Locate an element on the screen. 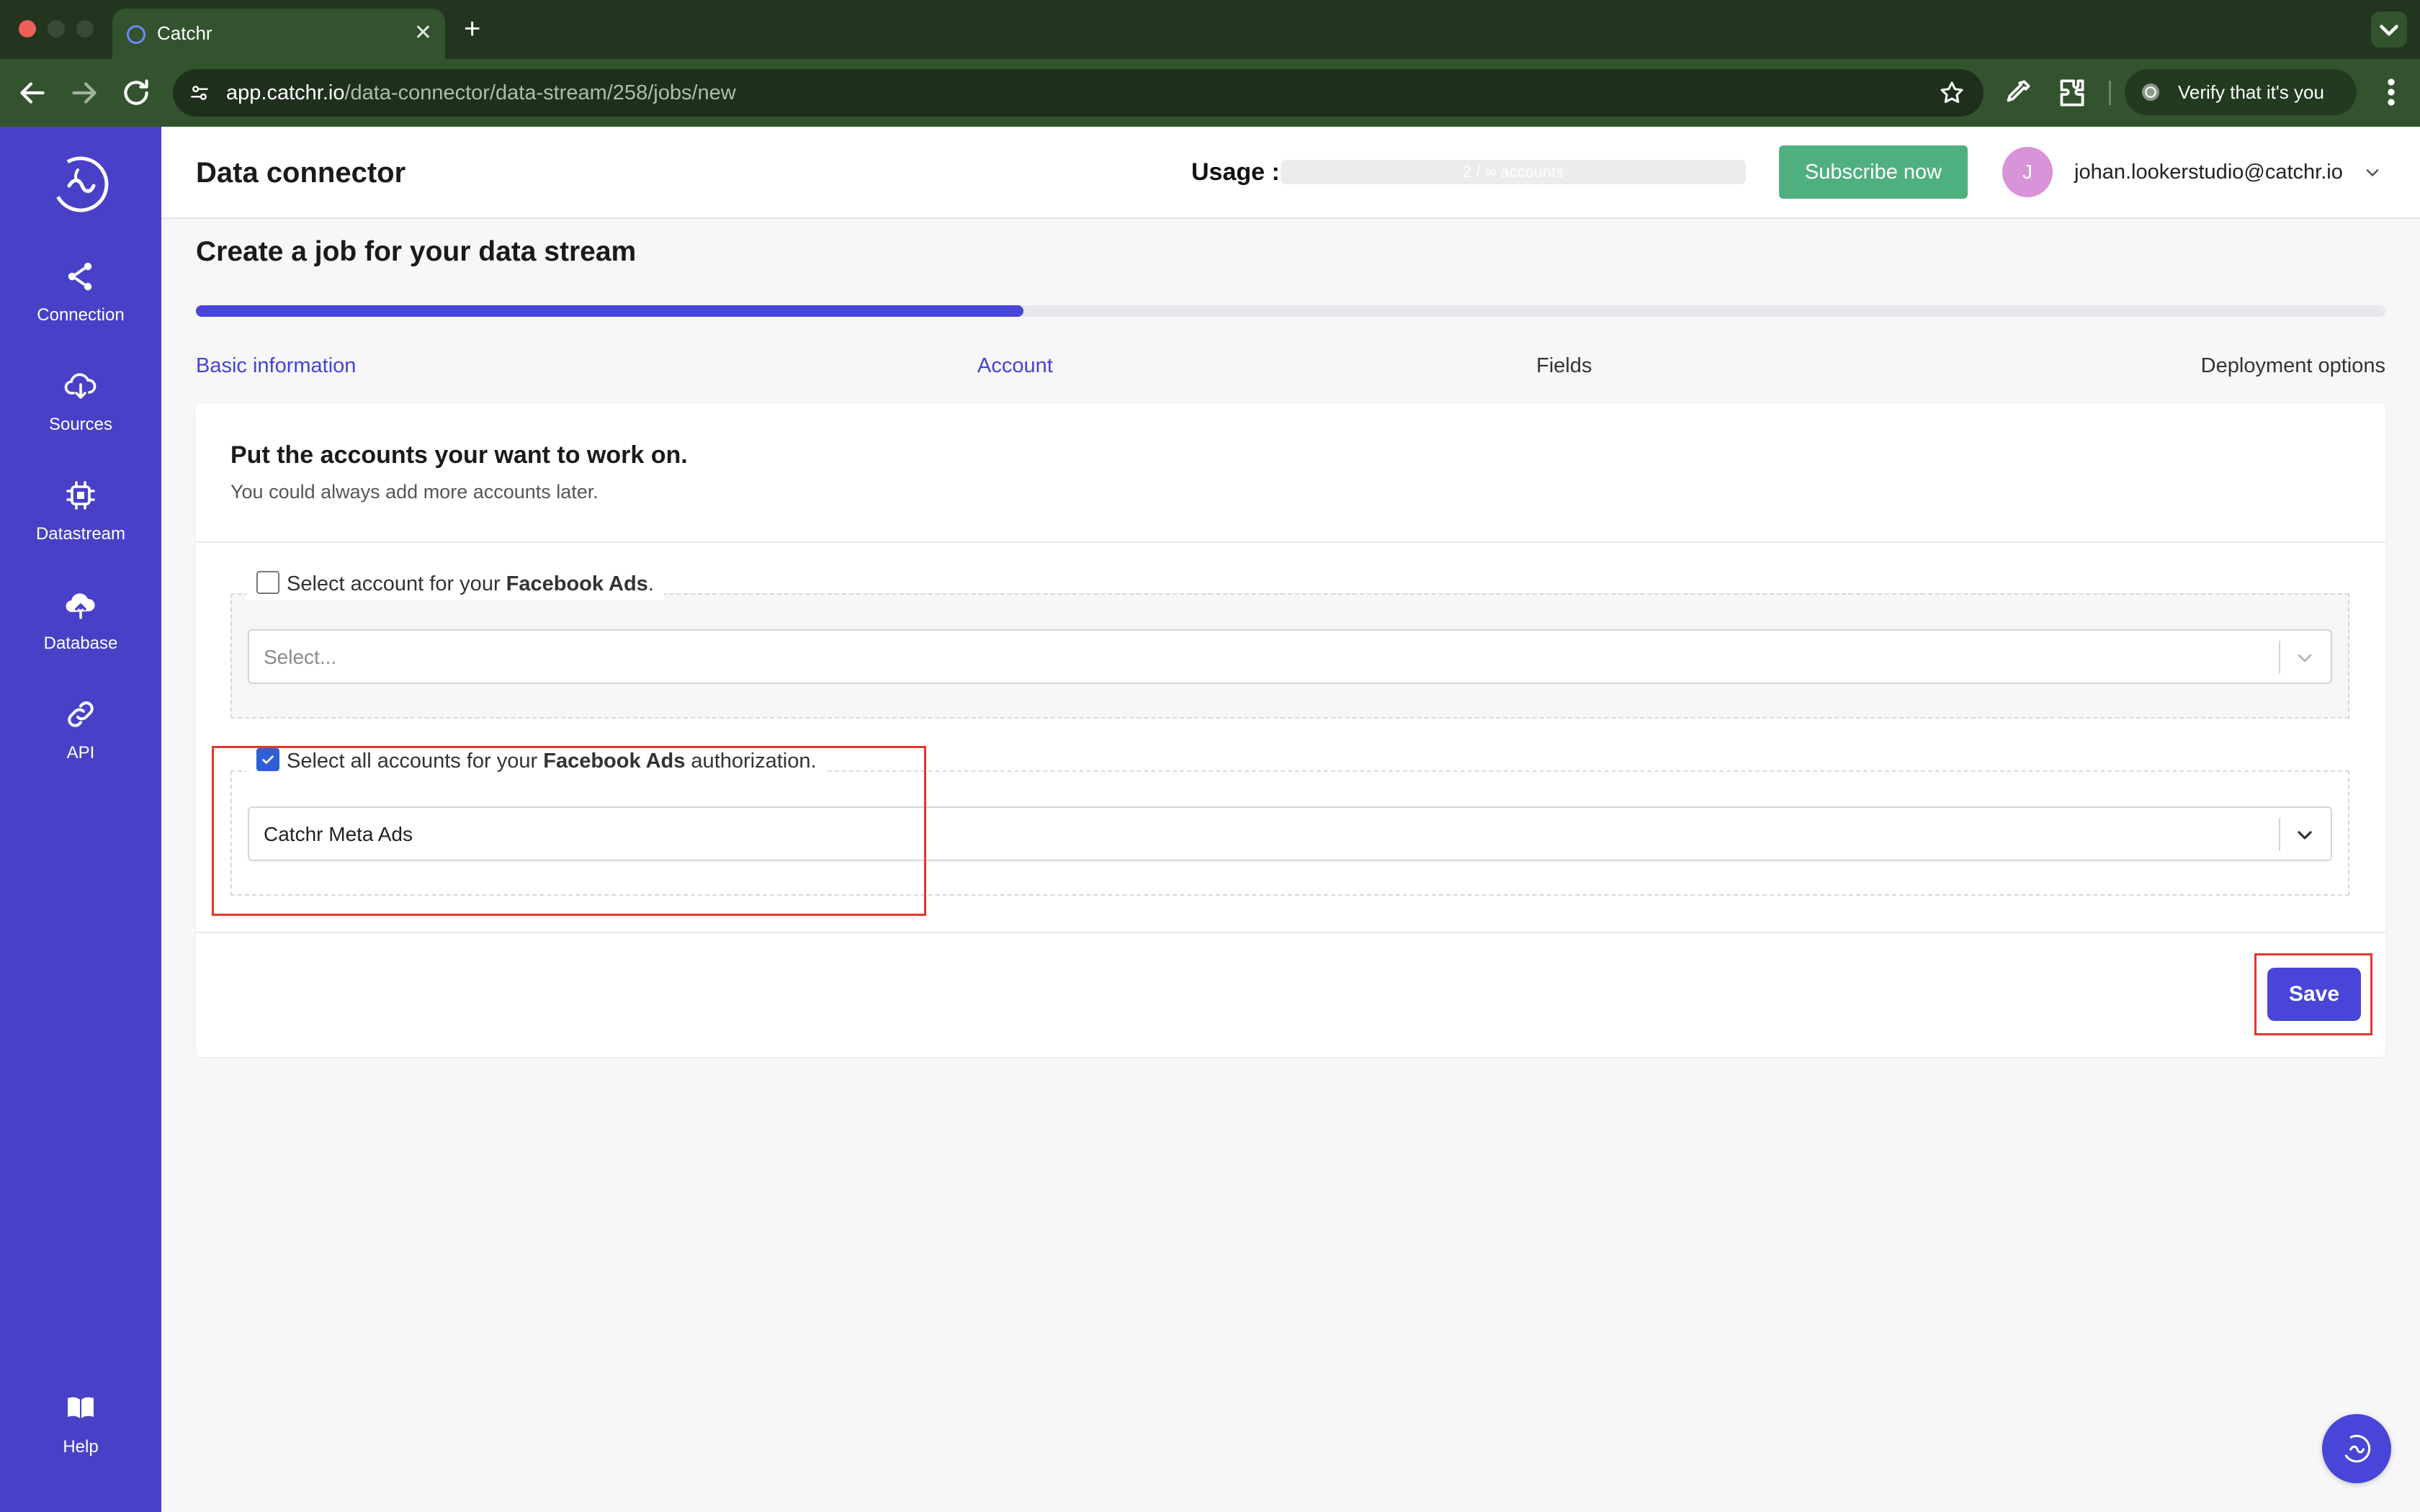  sidebar-item-label: API is located at coordinates (80, 752).